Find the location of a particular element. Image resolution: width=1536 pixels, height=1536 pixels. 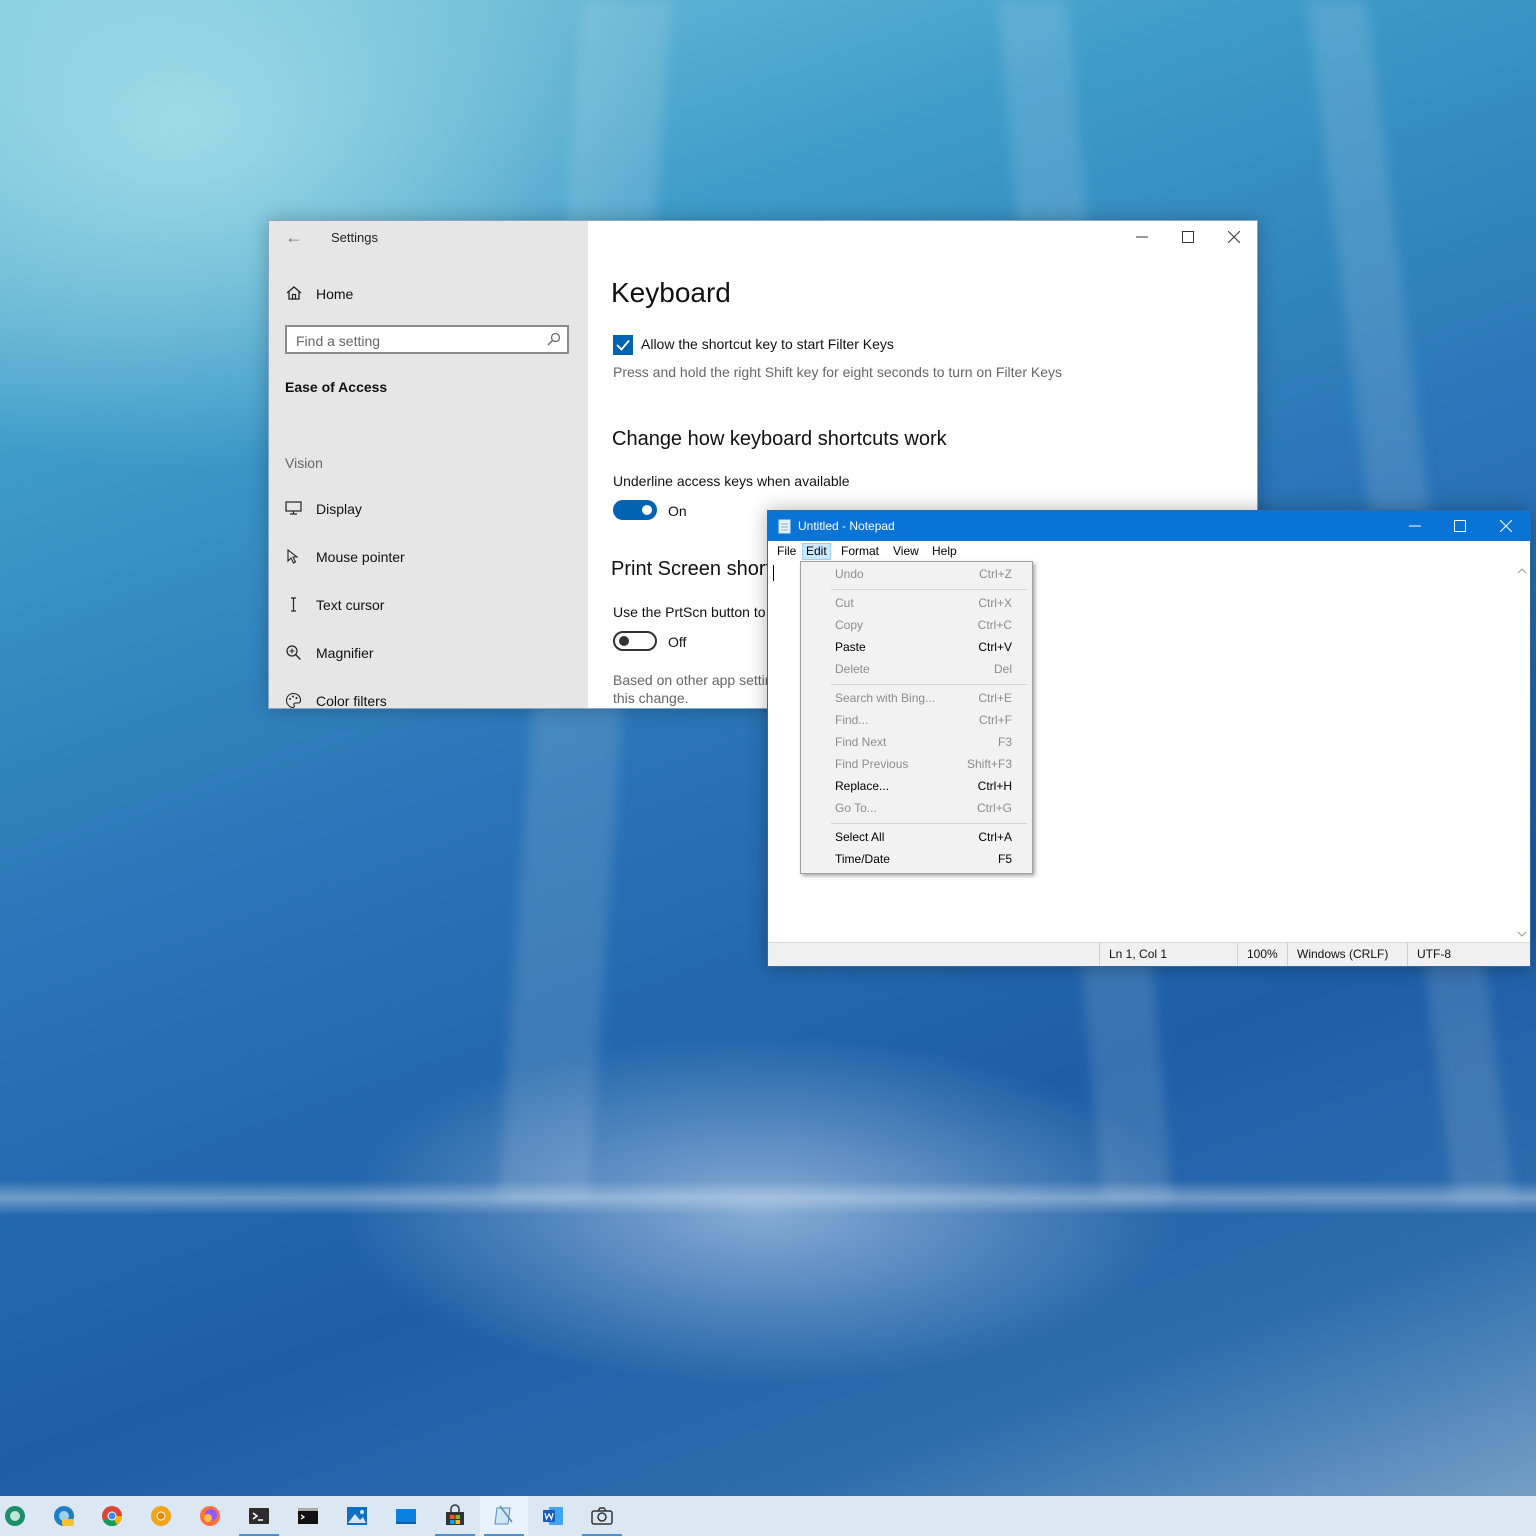

text-cursor-icon is located at coordinates (293, 604).